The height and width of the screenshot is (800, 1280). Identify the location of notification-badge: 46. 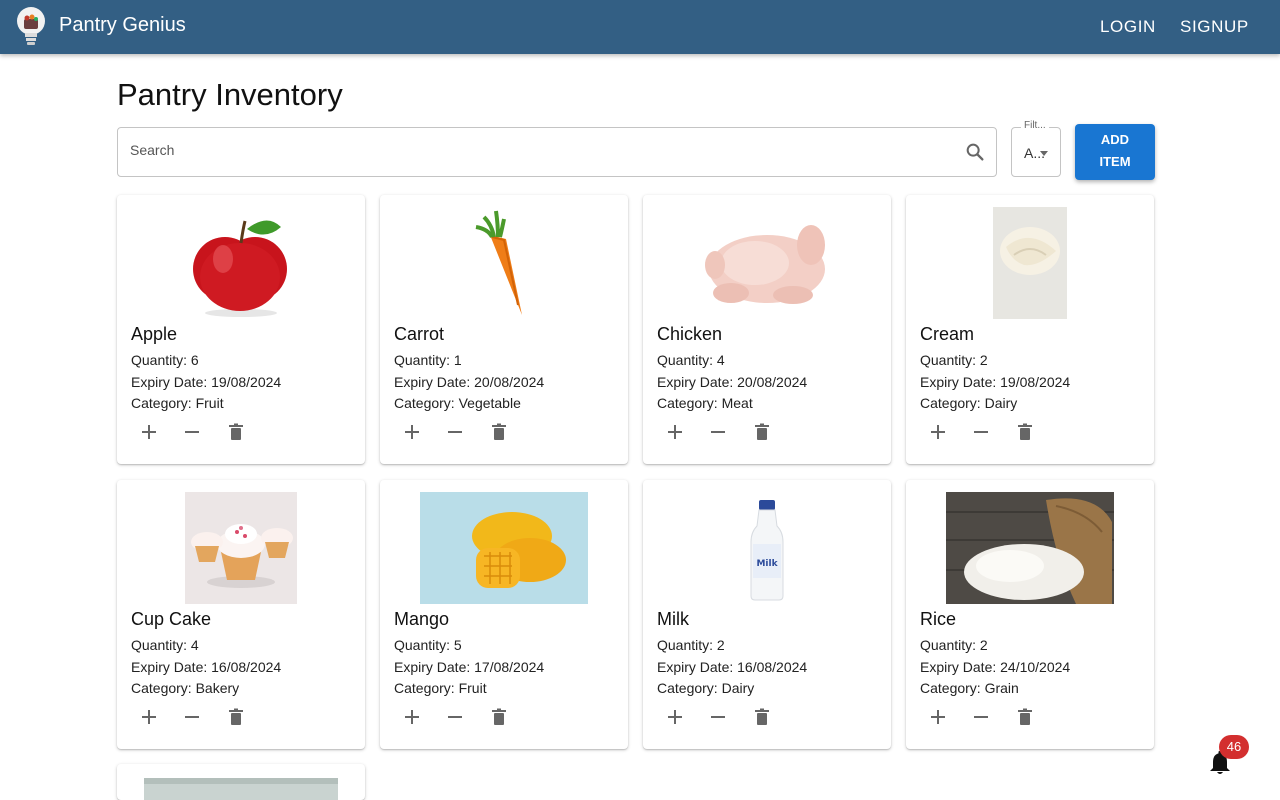
(1234, 747).